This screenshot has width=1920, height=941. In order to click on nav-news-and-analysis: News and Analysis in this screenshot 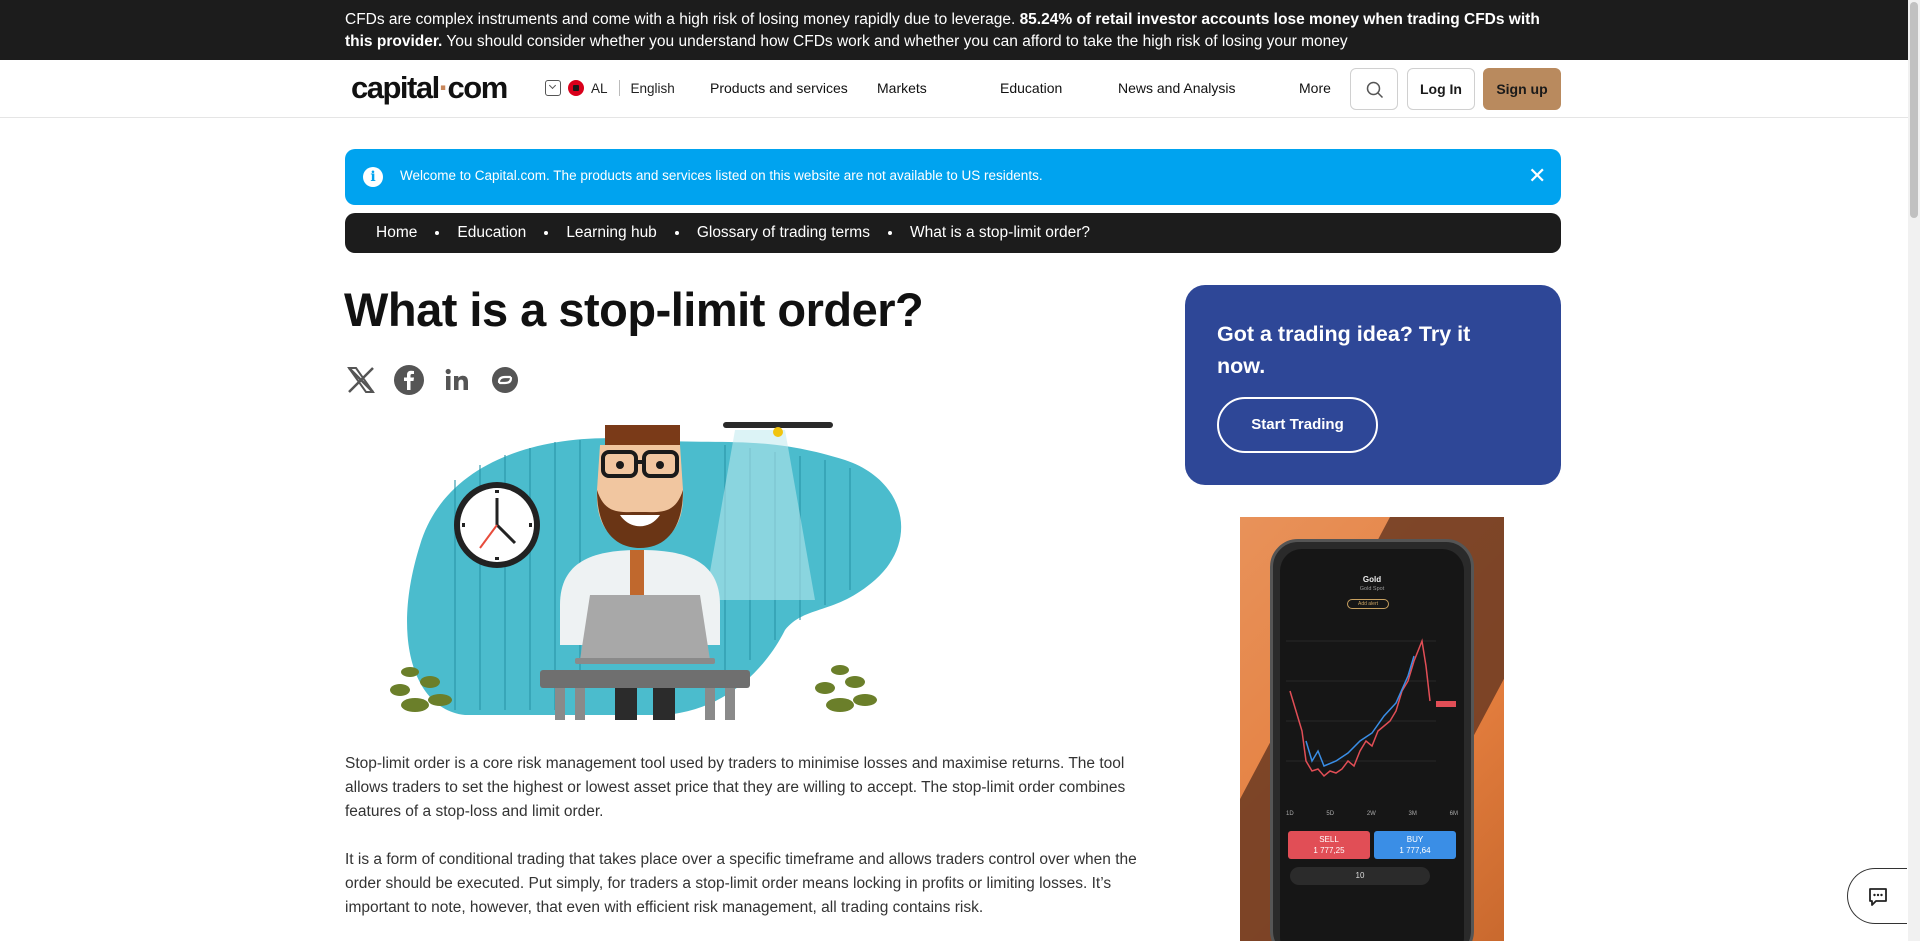, I will do `click(1208, 88)`.